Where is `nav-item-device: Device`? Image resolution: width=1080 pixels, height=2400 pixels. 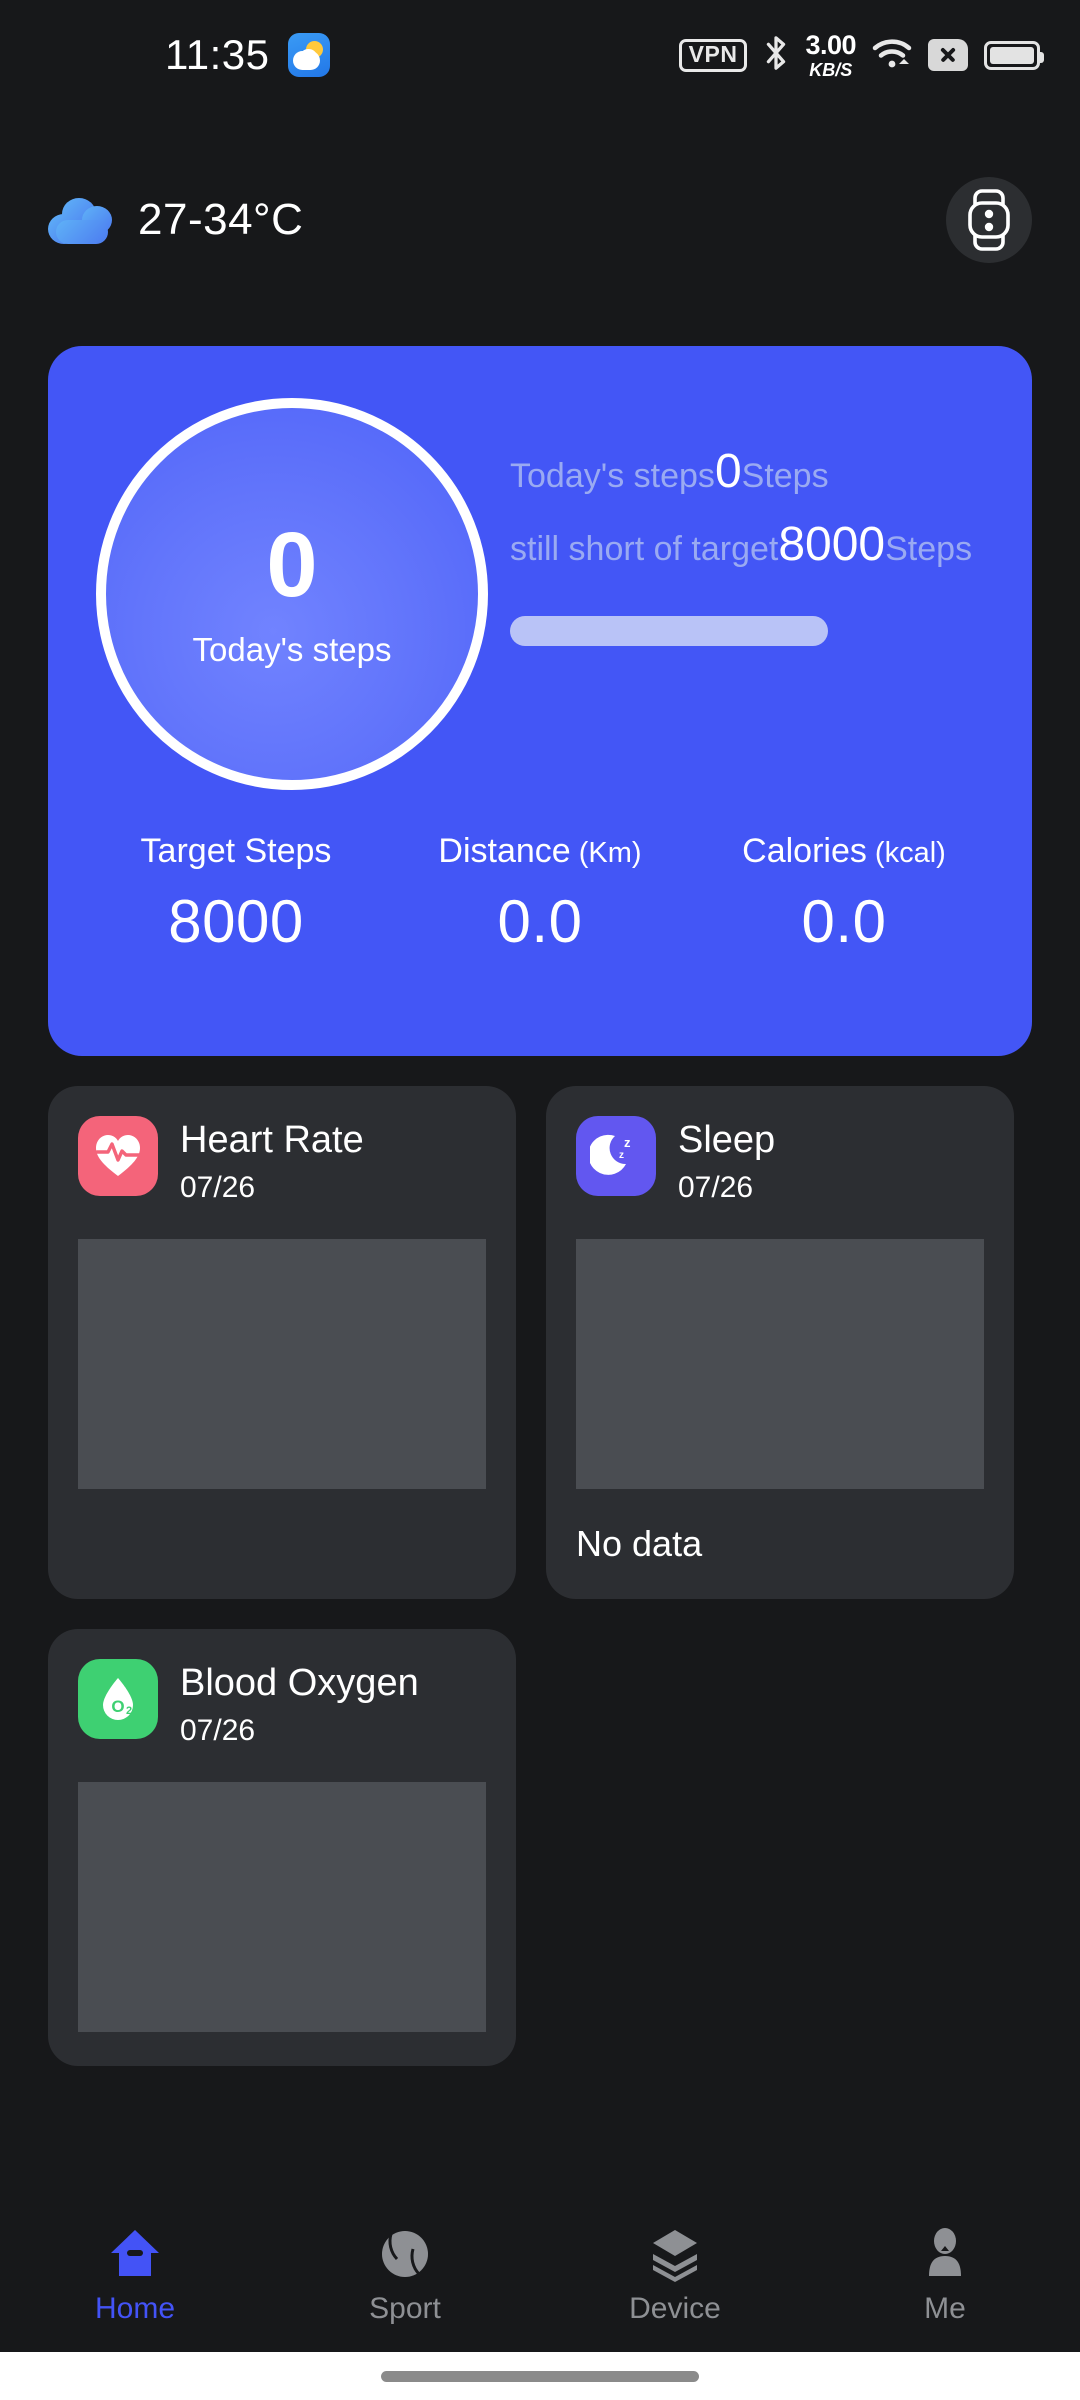 nav-item-device: Device is located at coordinates (675, 2276).